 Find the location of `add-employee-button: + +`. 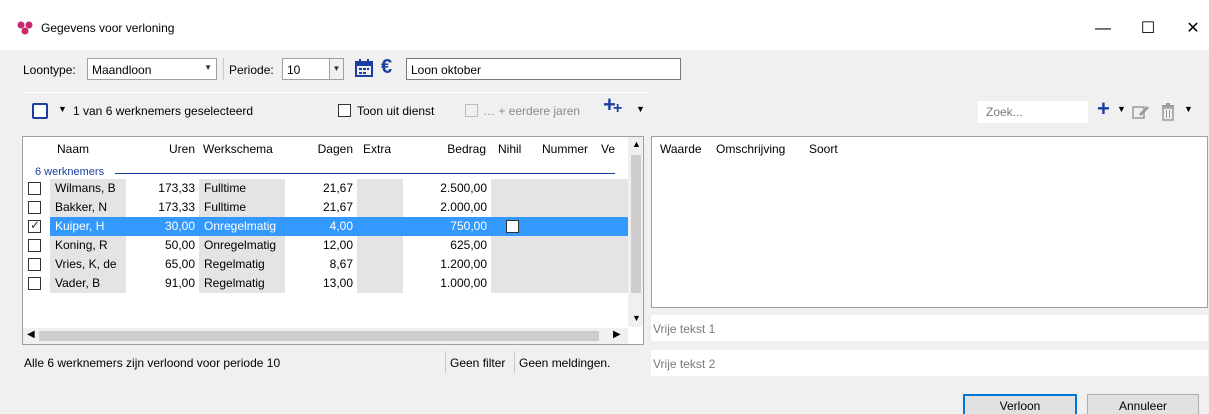

add-employee-button: + + is located at coordinates (615, 108).